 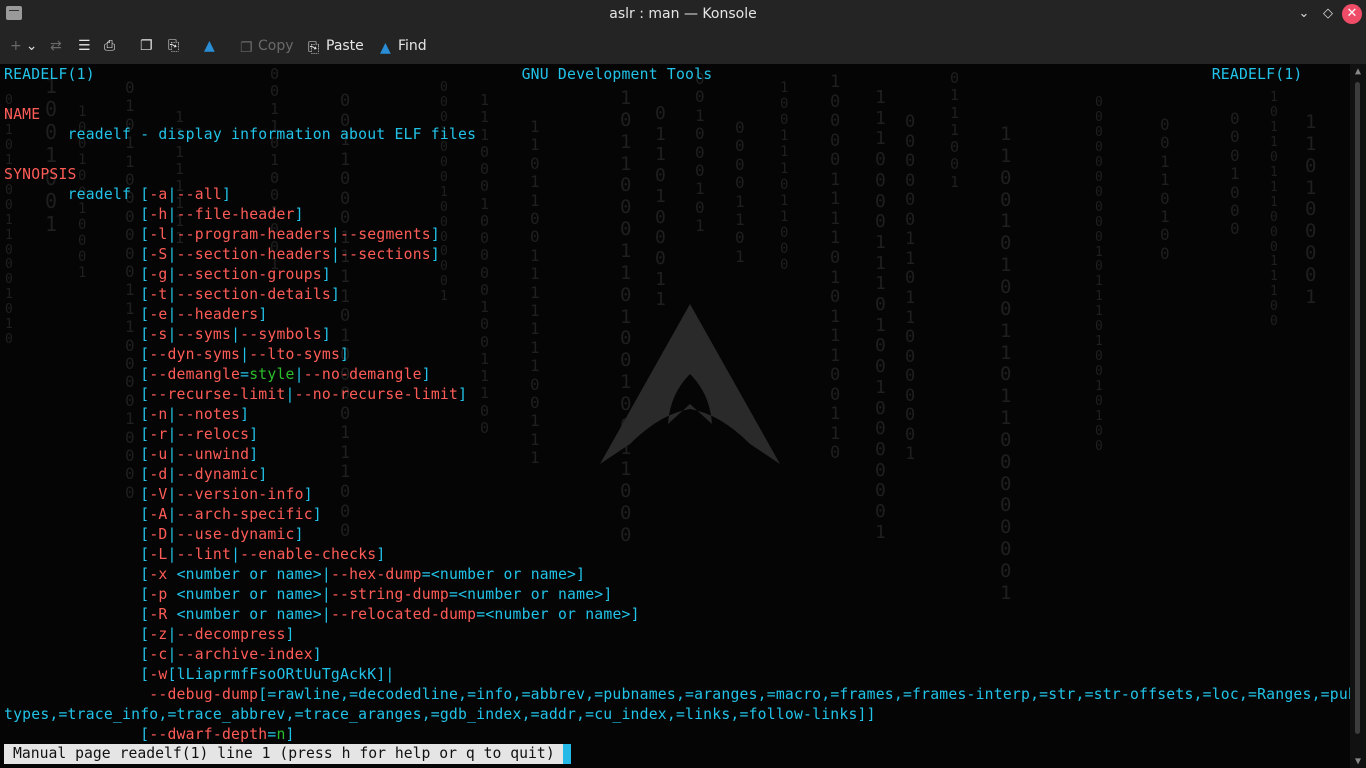 What do you see at coordinates (31, 46) in the screenshot?
I see `chevron-down-icon: ⌄` at bounding box center [31, 46].